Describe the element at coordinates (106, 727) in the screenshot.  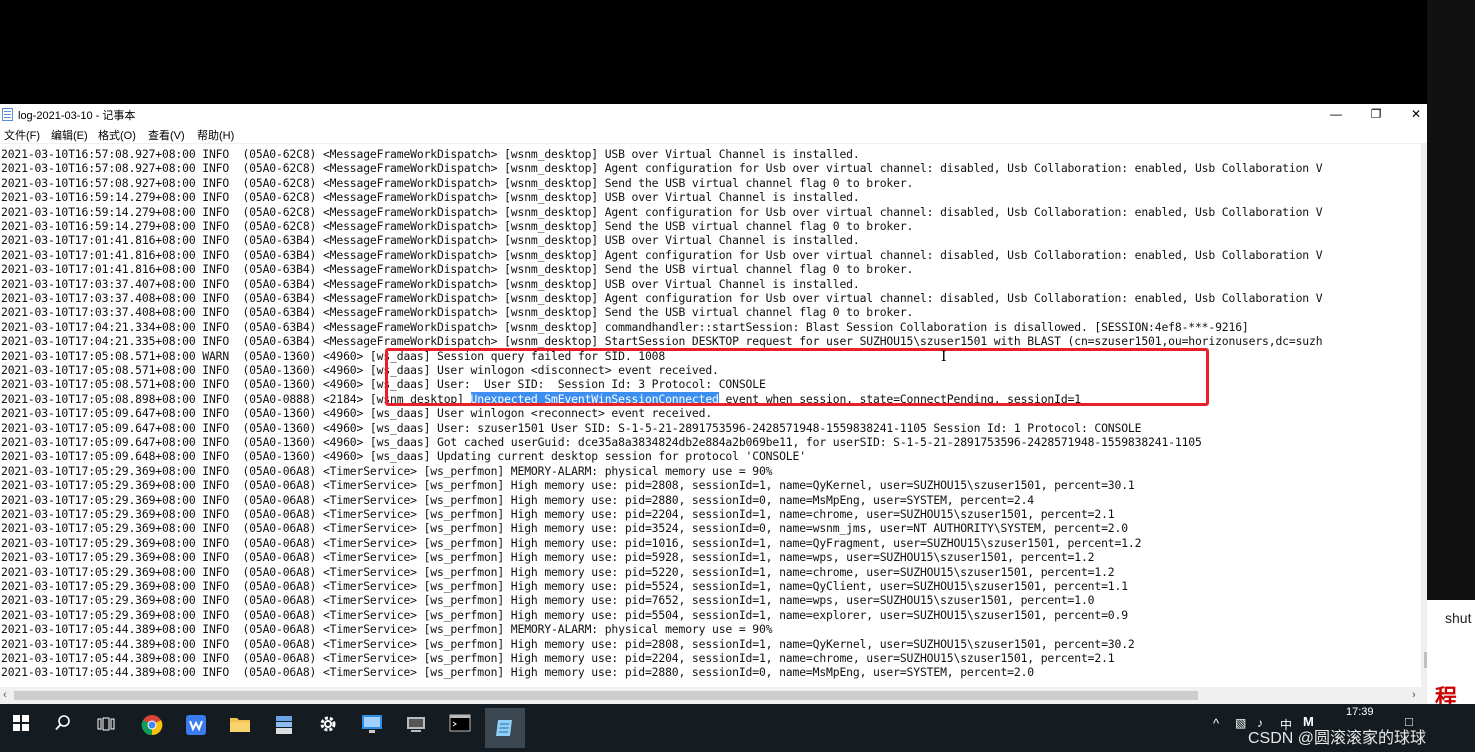
I see `task-view-icon` at that location.